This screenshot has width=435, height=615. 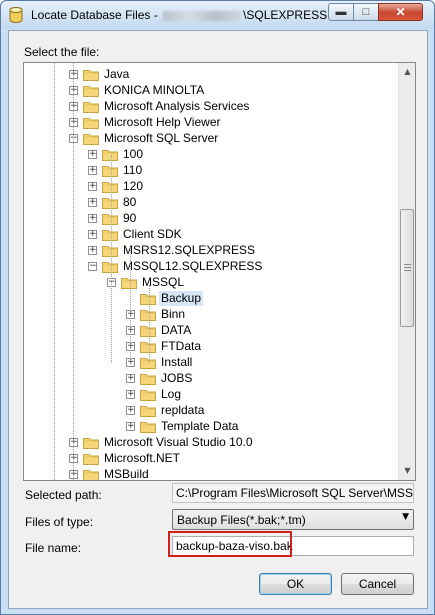 I want to click on tree-item-label: DATA, so click(x=176, y=330).